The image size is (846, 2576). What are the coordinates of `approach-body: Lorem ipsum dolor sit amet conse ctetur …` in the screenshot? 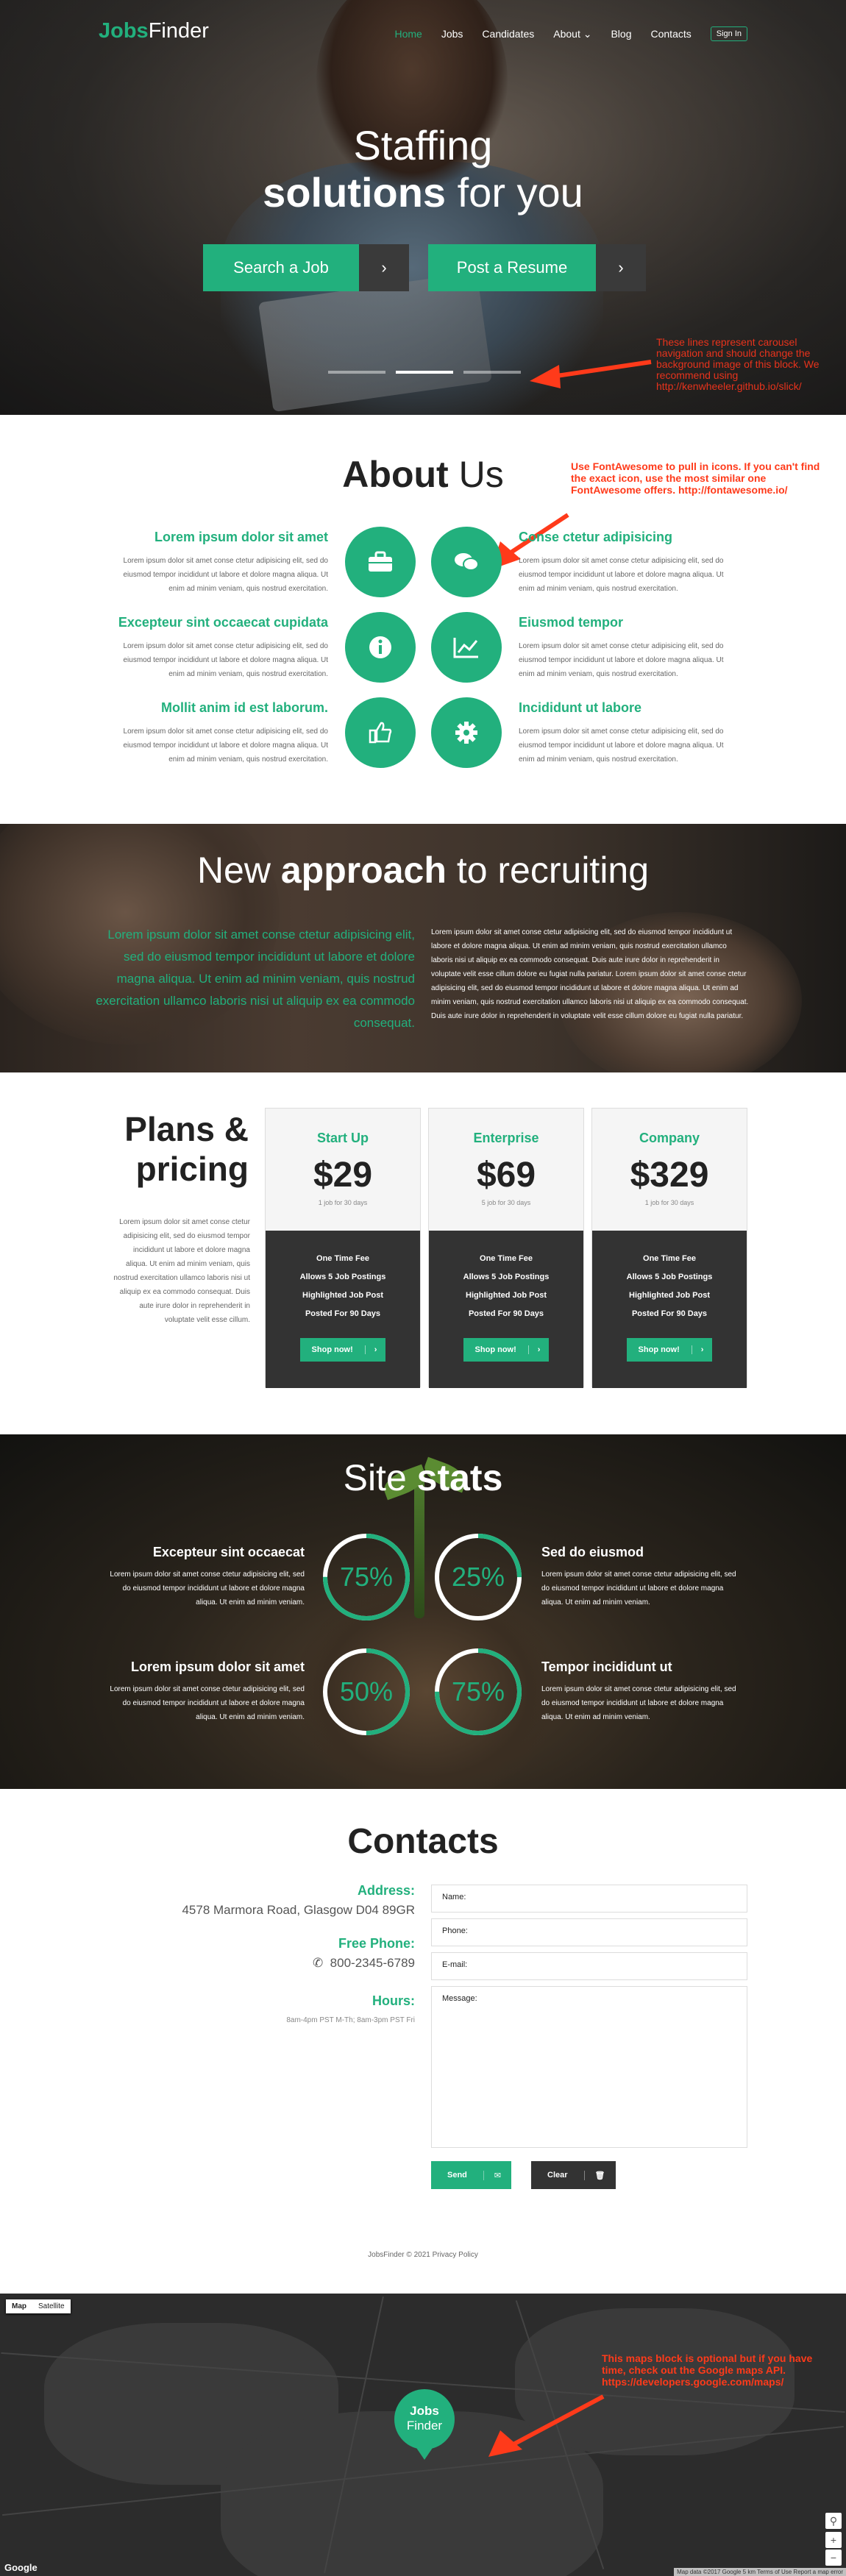 It's located at (590, 974).